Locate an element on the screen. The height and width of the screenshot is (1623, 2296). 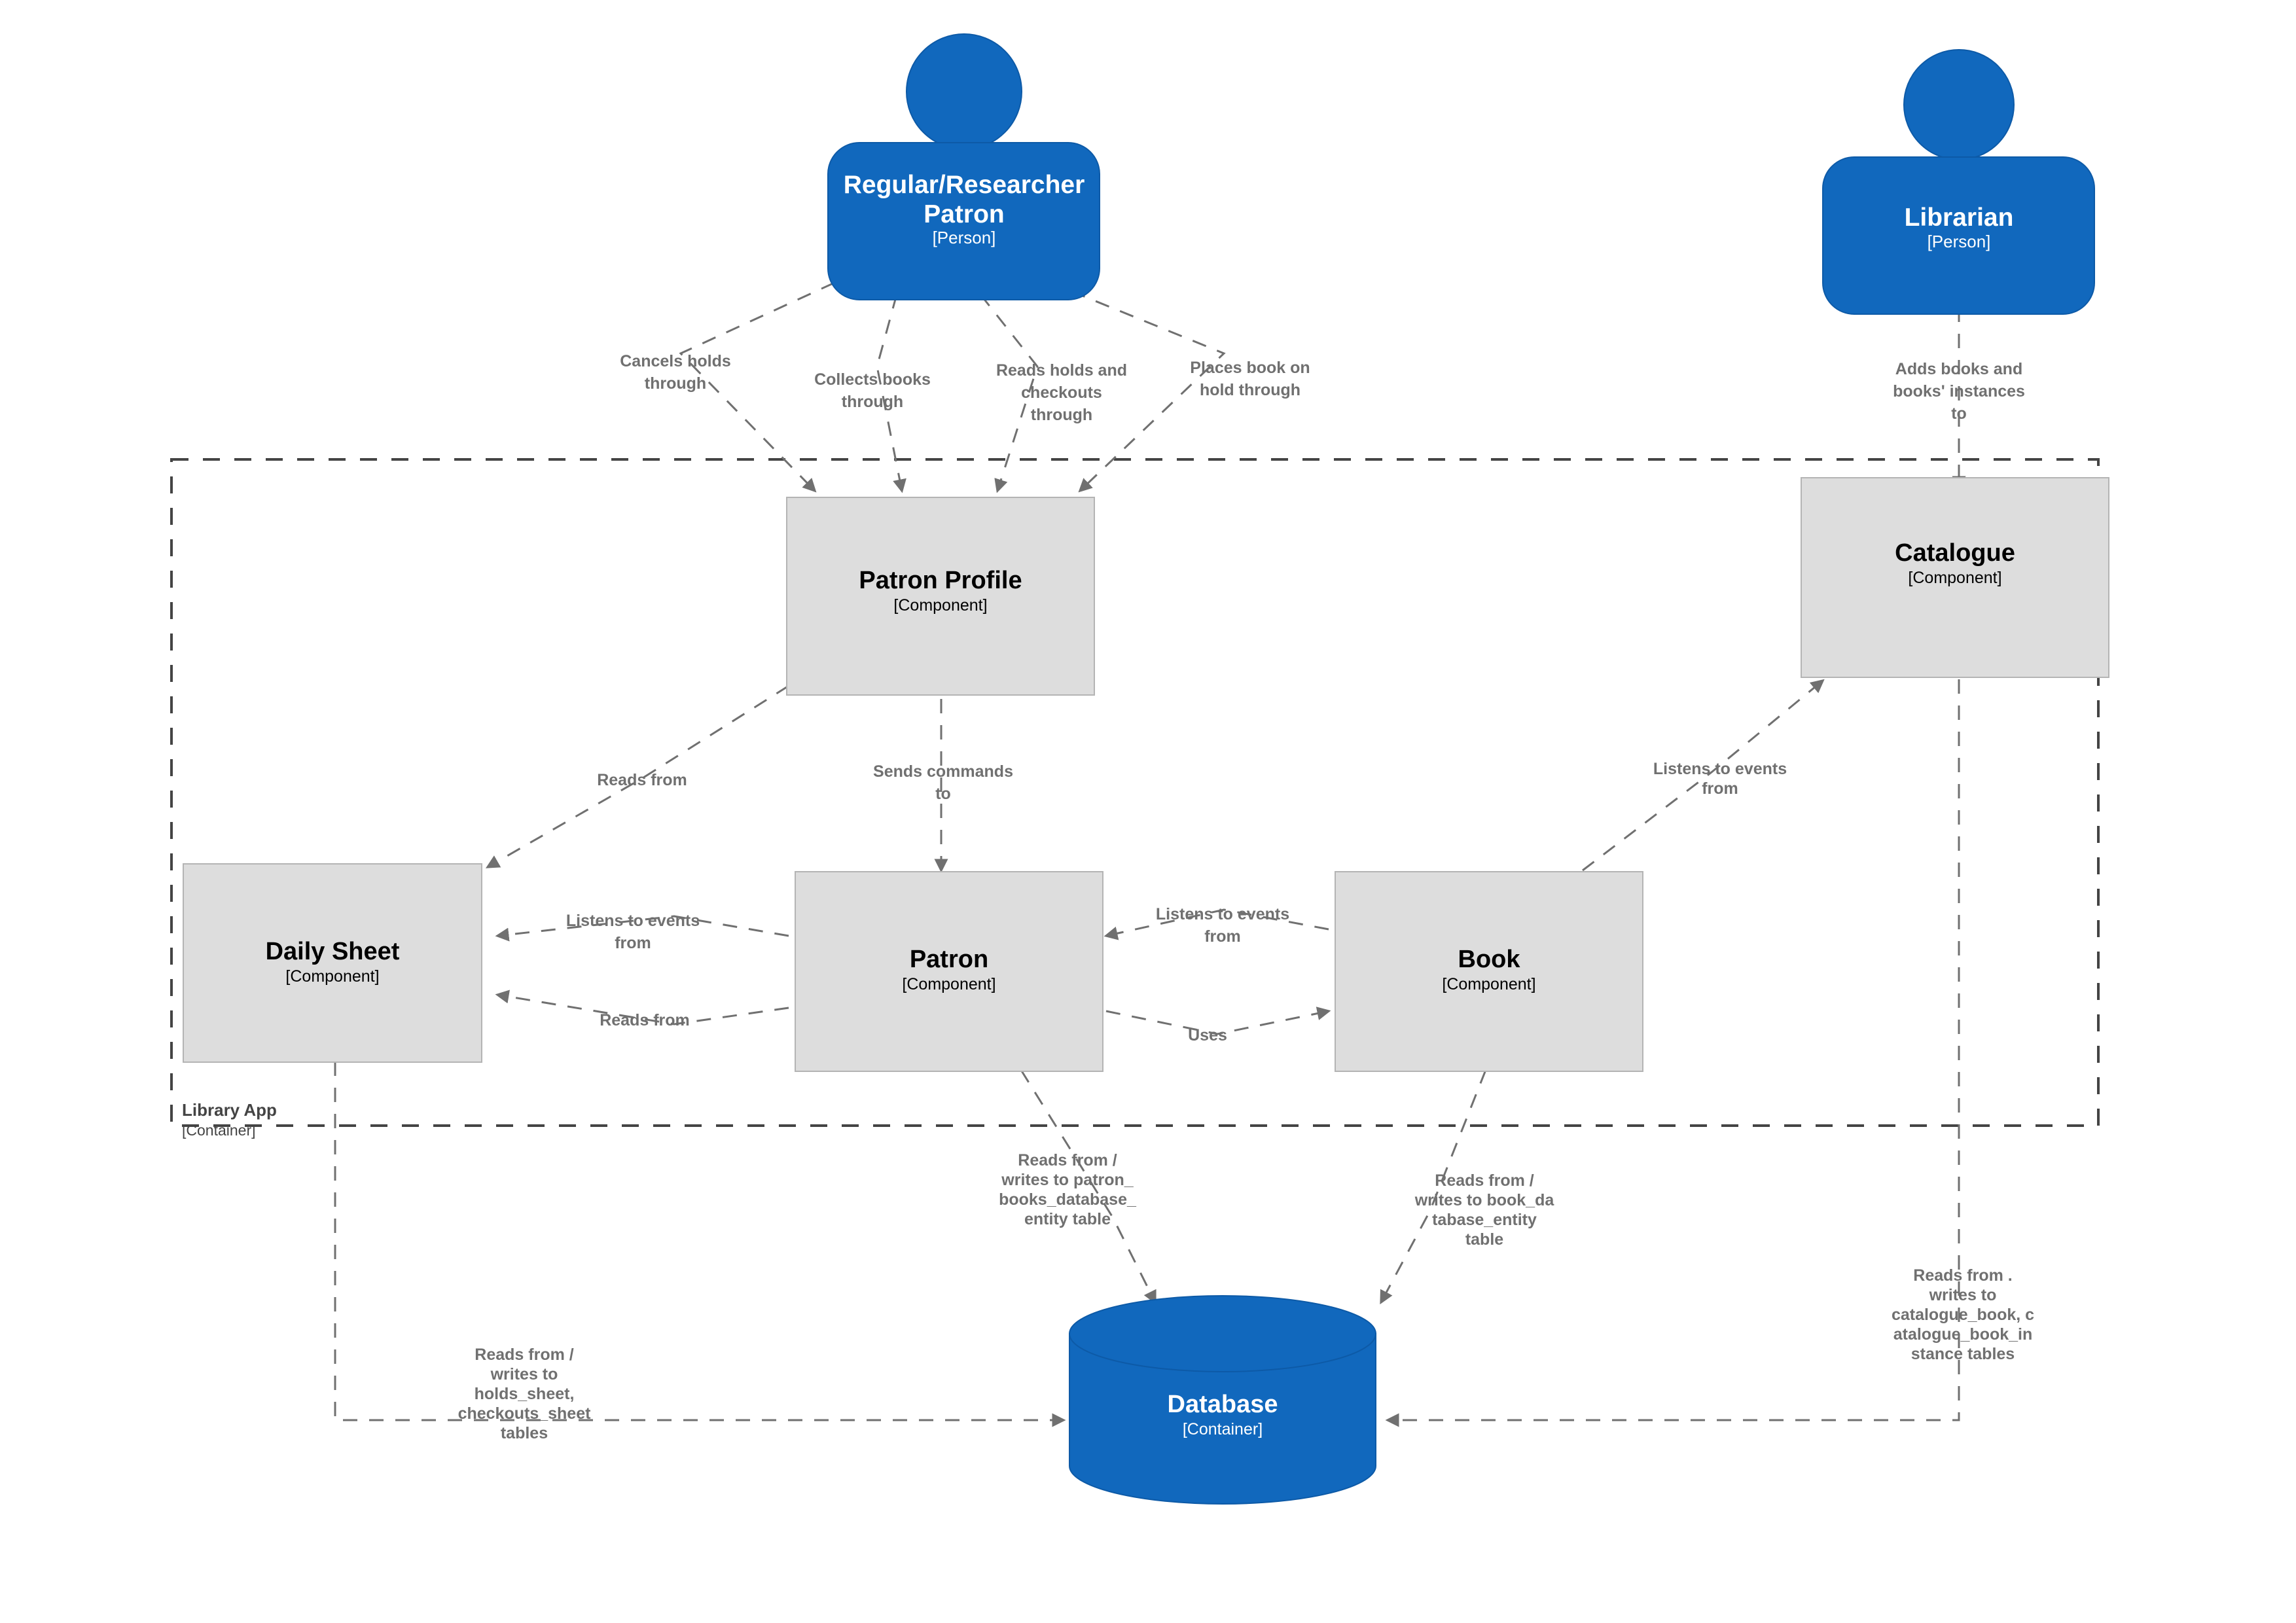
catalogue-tag: [Component] is located at coordinates (1955, 578).